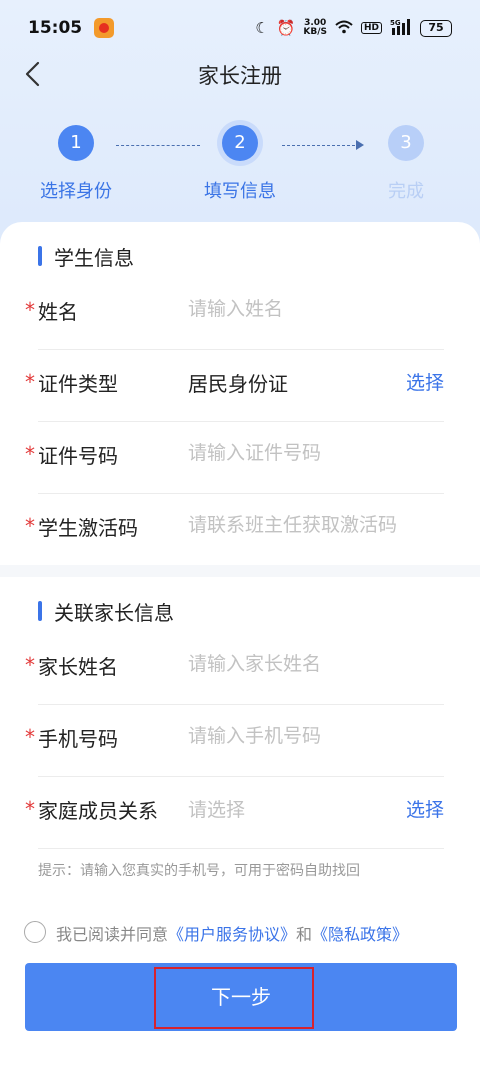 The width and height of the screenshot is (480, 1073). I want to click on status-time: 15:05, so click(55, 28).